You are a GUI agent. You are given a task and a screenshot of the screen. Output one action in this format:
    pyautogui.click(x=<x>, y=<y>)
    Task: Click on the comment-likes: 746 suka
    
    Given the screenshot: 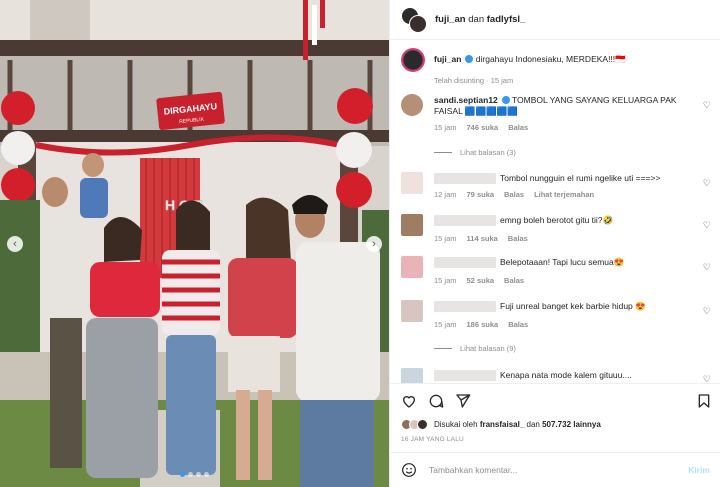 What is the action you would take?
    pyautogui.click(x=483, y=127)
    